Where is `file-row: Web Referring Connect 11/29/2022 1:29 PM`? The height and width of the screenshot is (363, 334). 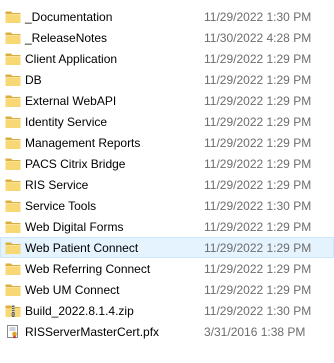 file-row: Web Referring Connect 11/29/2022 1:29 PM is located at coordinates (167, 268).